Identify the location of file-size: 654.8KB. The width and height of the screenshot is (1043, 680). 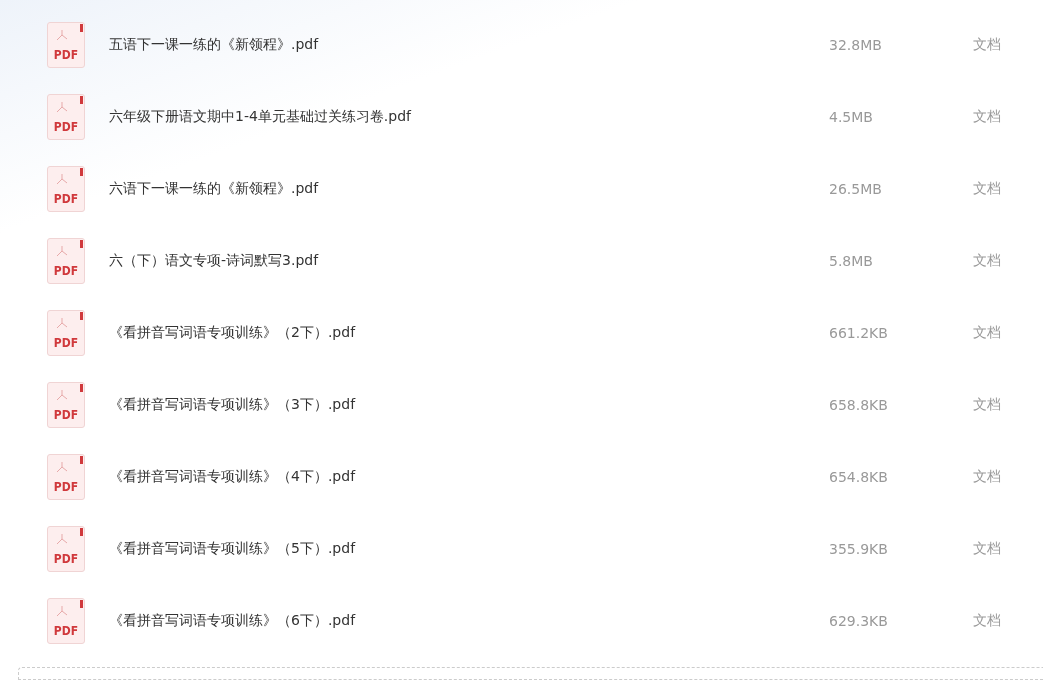
(859, 477).